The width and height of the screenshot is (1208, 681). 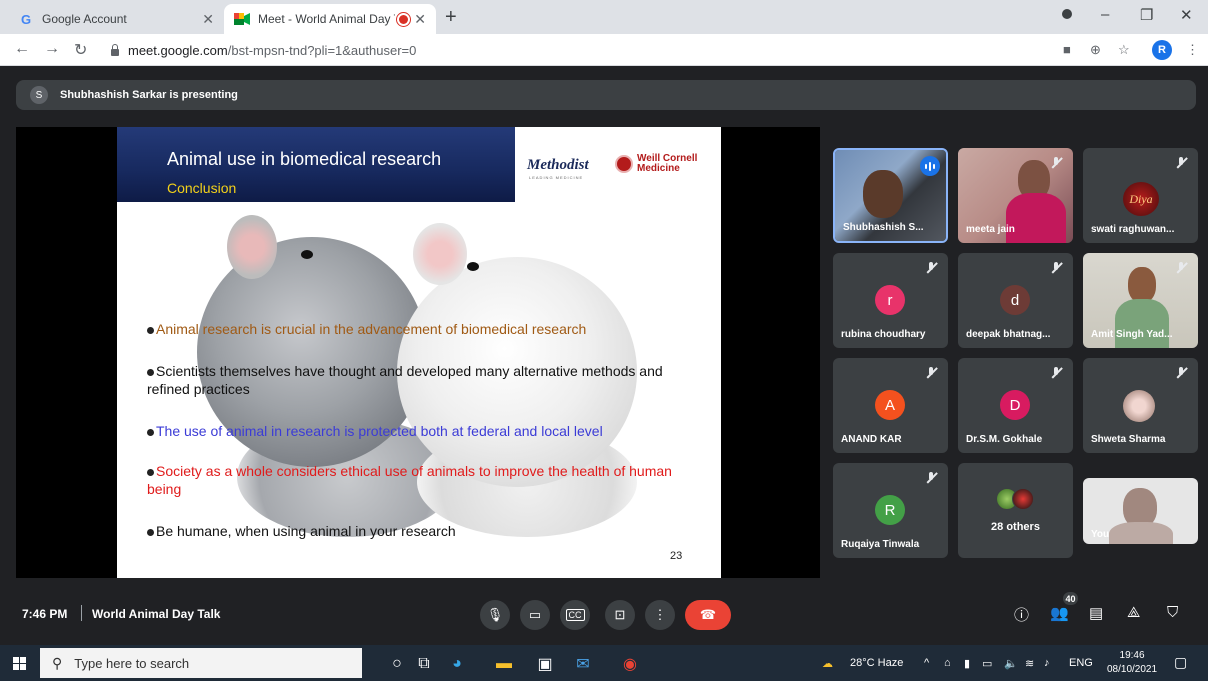 I want to click on restore-button: ❐, so click(x=1146, y=15).